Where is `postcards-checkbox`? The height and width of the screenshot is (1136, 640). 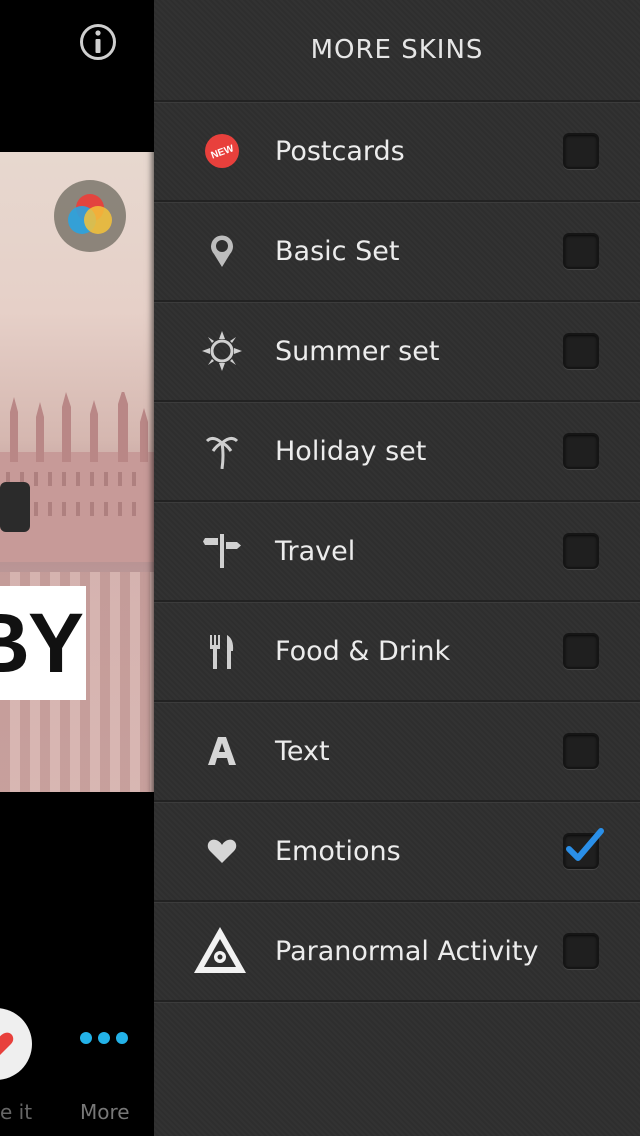 postcards-checkbox is located at coordinates (581, 151).